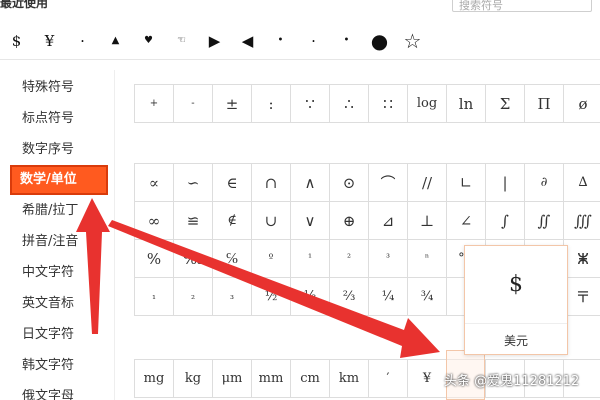  I want to click on sidebar-item-punctuation: 标点符号, so click(56, 119).